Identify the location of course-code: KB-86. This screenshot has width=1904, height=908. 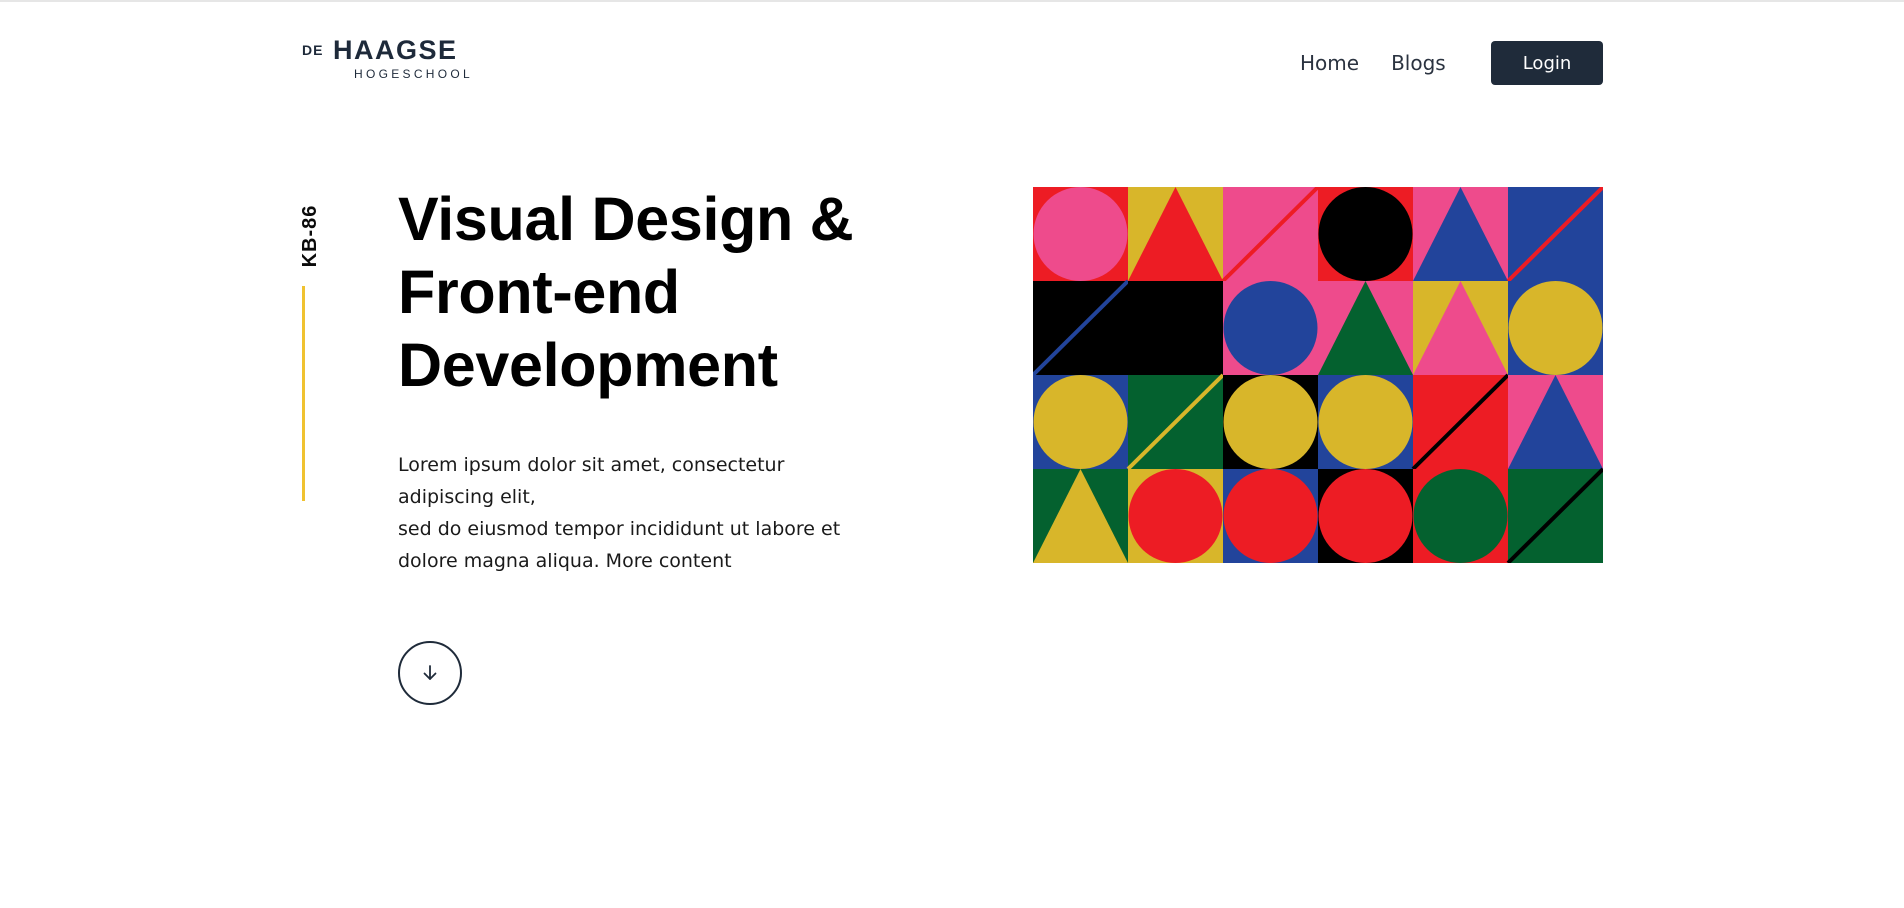
(310, 236).